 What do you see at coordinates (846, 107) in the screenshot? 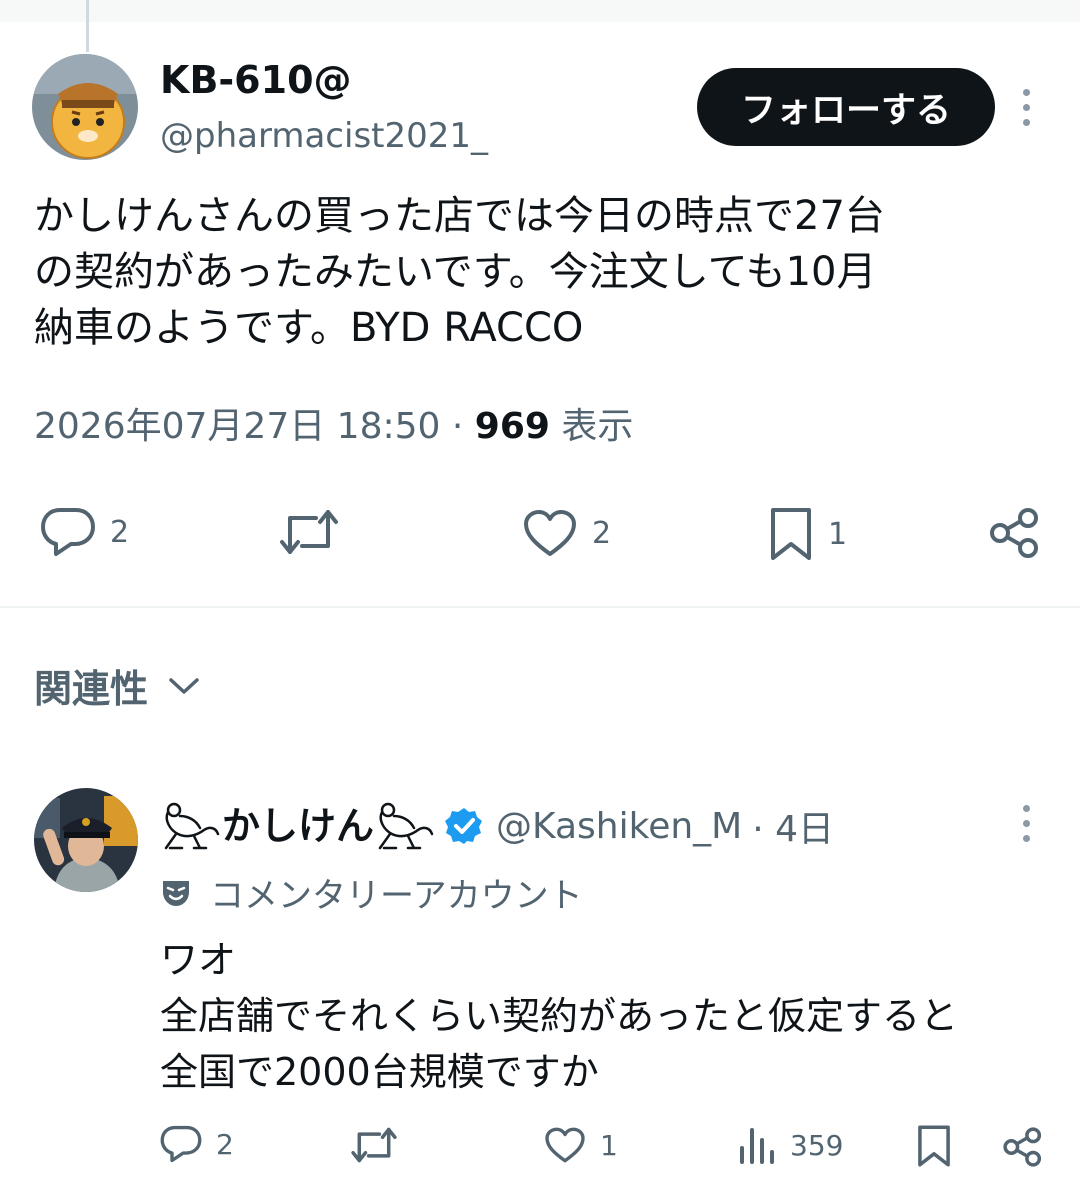
I see `follow-button: フォローする` at bounding box center [846, 107].